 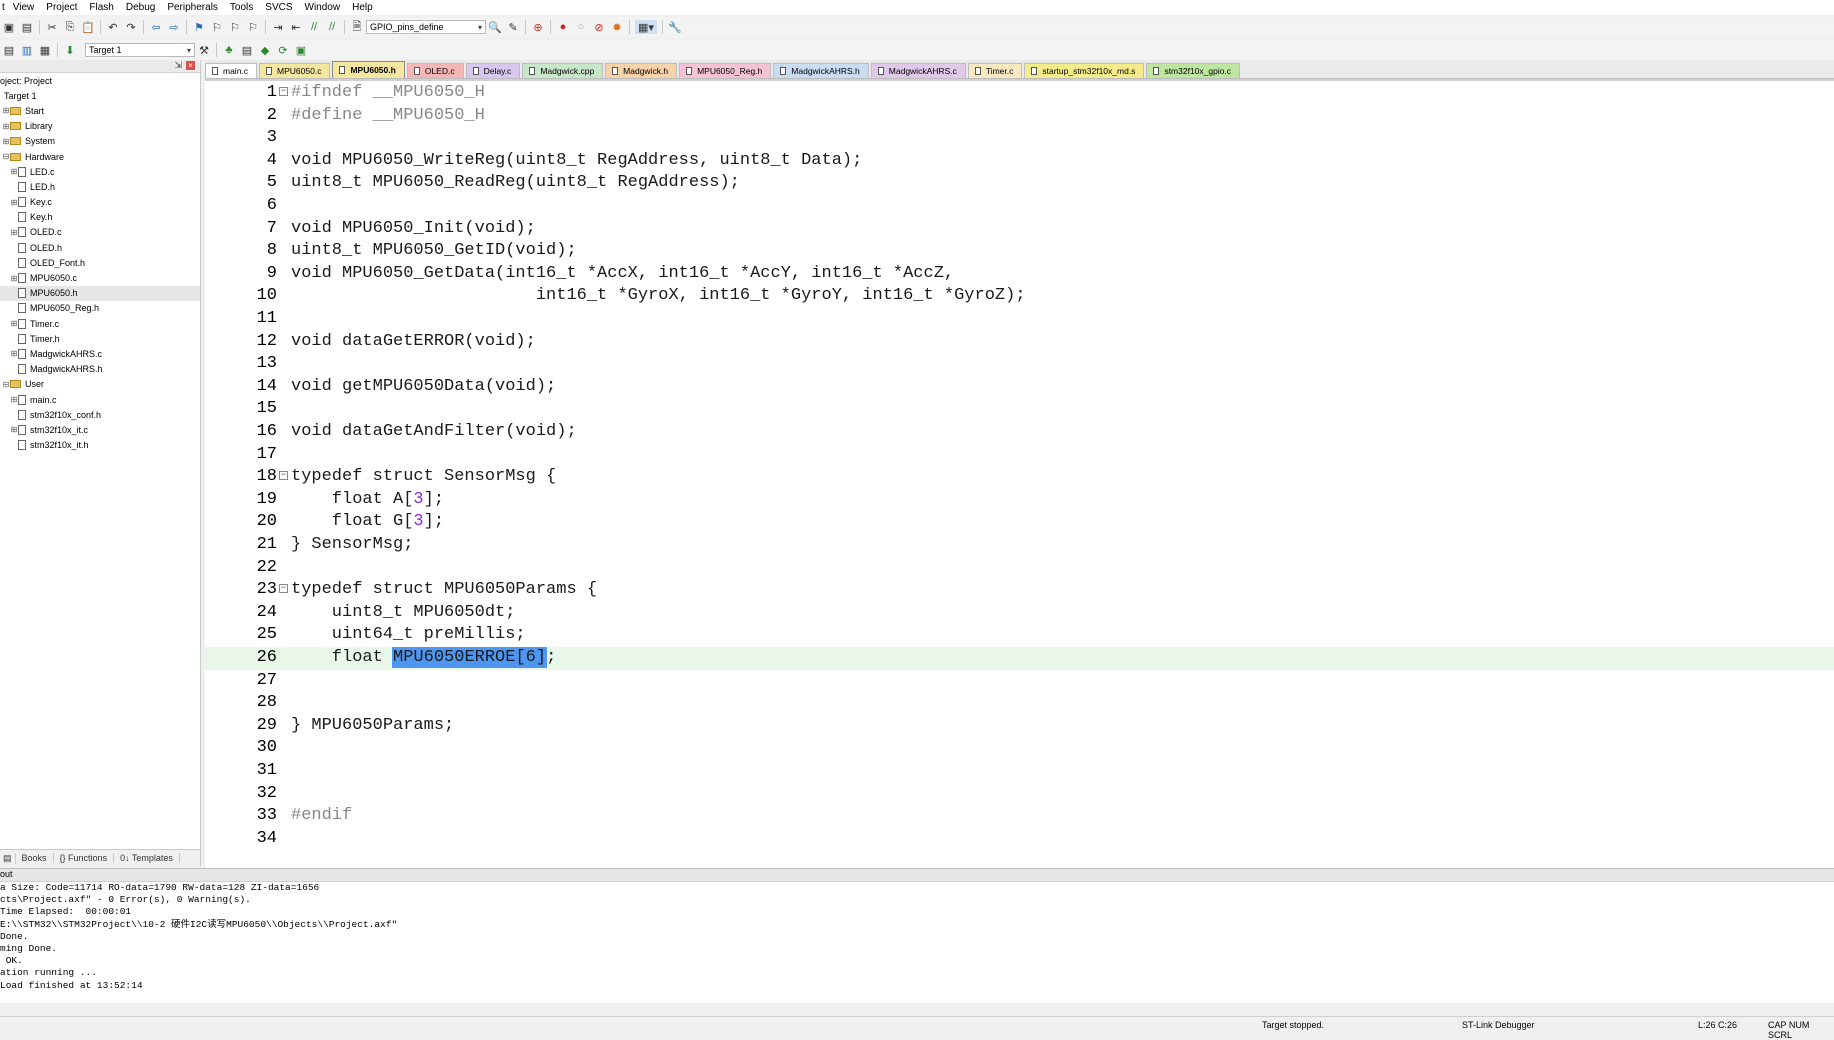 What do you see at coordinates (323, 7) in the screenshot?
I see `menu-item-window: Window` at bounding box center [323, 7].